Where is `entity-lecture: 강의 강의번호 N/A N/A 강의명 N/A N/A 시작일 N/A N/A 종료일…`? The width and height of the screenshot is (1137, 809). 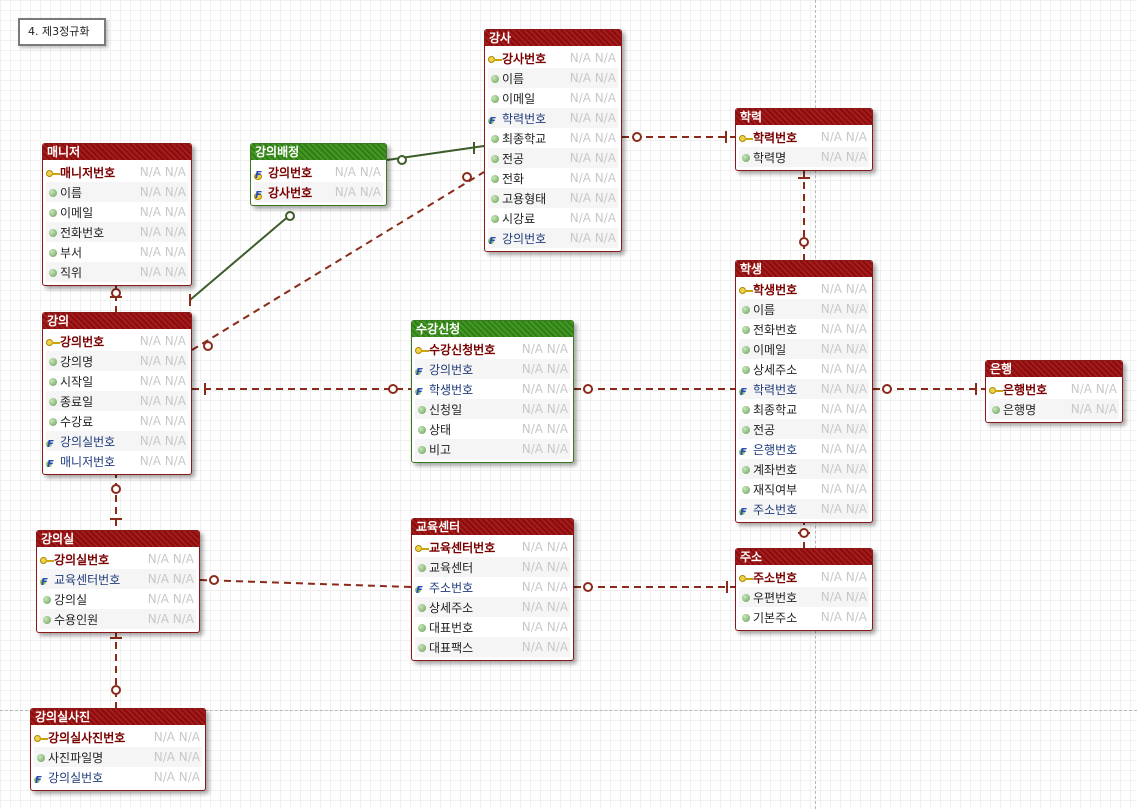
entity-lecture: 강의 강의번호 N/A N/A 강의명 N/A N/A 시작일 N/A N/A 종료일… is located at coordinates (117, 393).